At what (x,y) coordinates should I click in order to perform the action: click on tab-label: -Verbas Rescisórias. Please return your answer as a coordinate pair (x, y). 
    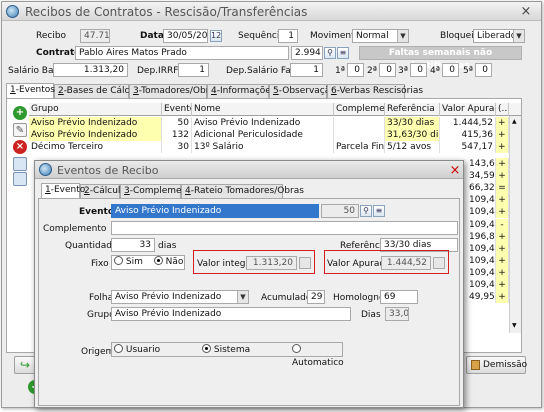
    Looking at the image, I should click on (380, 91).